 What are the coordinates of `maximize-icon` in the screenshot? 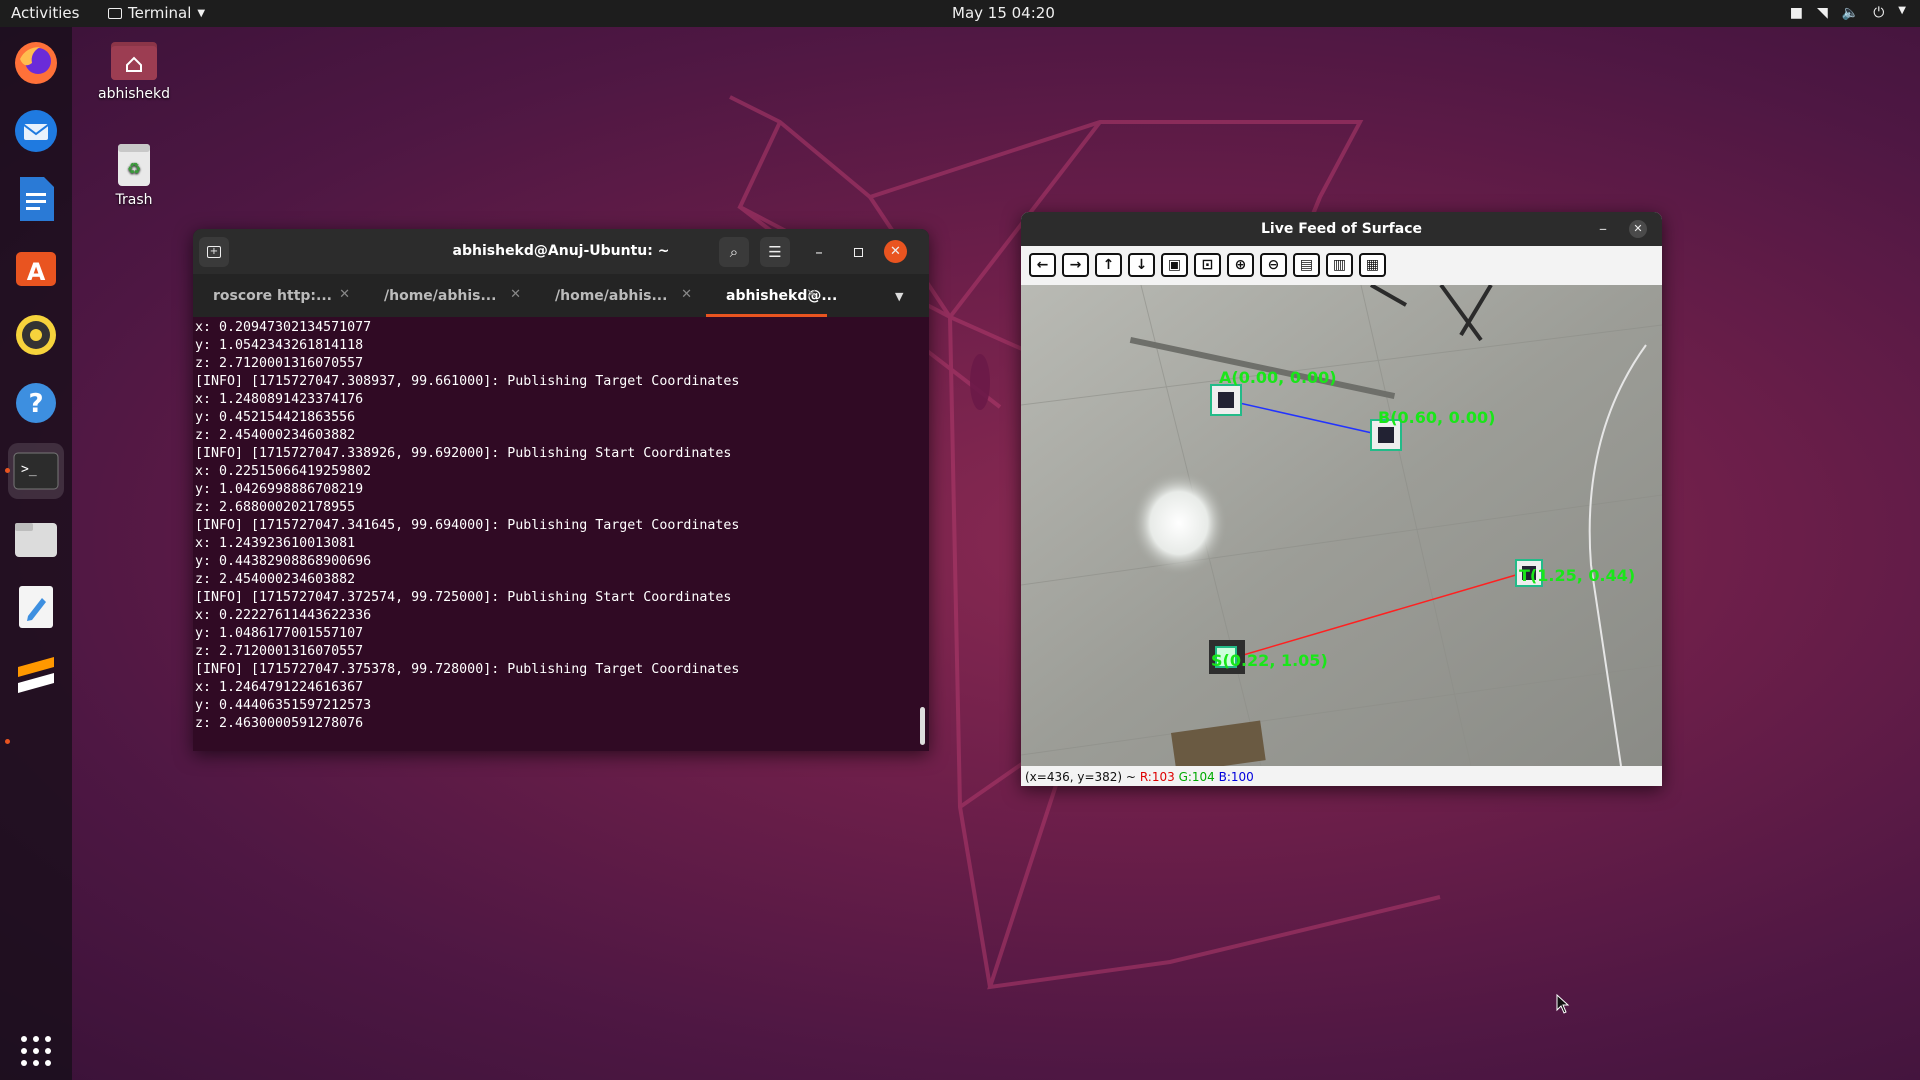 It's located at (858, 252).